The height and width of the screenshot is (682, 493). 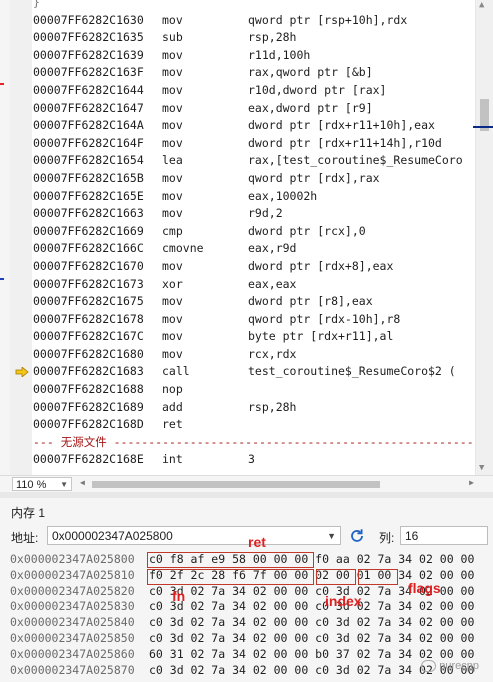 I want to click on address-value: 0x000002347A025800, so click(x=112, y=536).